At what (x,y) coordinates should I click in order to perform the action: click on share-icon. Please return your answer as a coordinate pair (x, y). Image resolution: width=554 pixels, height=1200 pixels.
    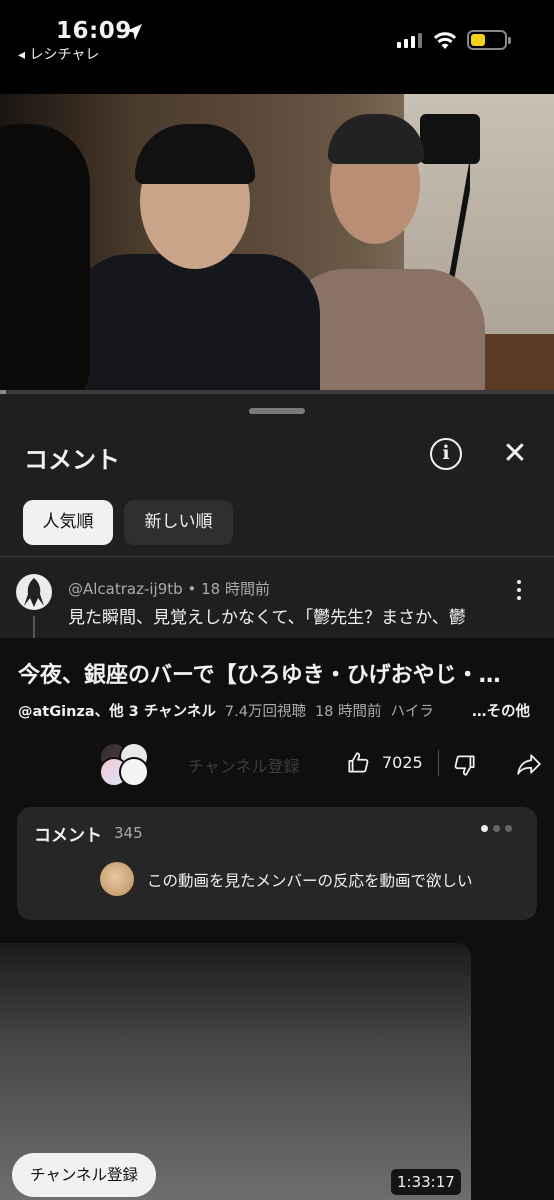
    Looking at the image, I should click on (529, 764).